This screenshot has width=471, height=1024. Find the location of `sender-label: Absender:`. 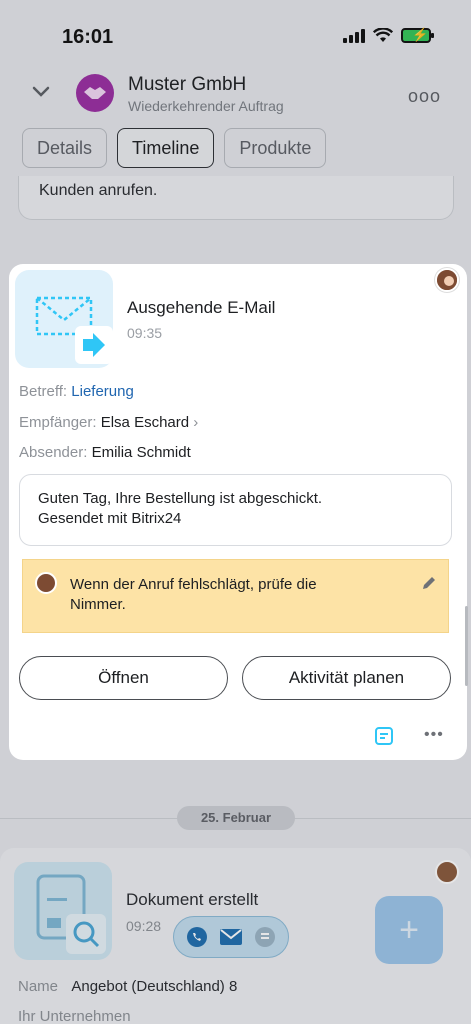

sender-label: Absender: is located at coordinates (53, 452).